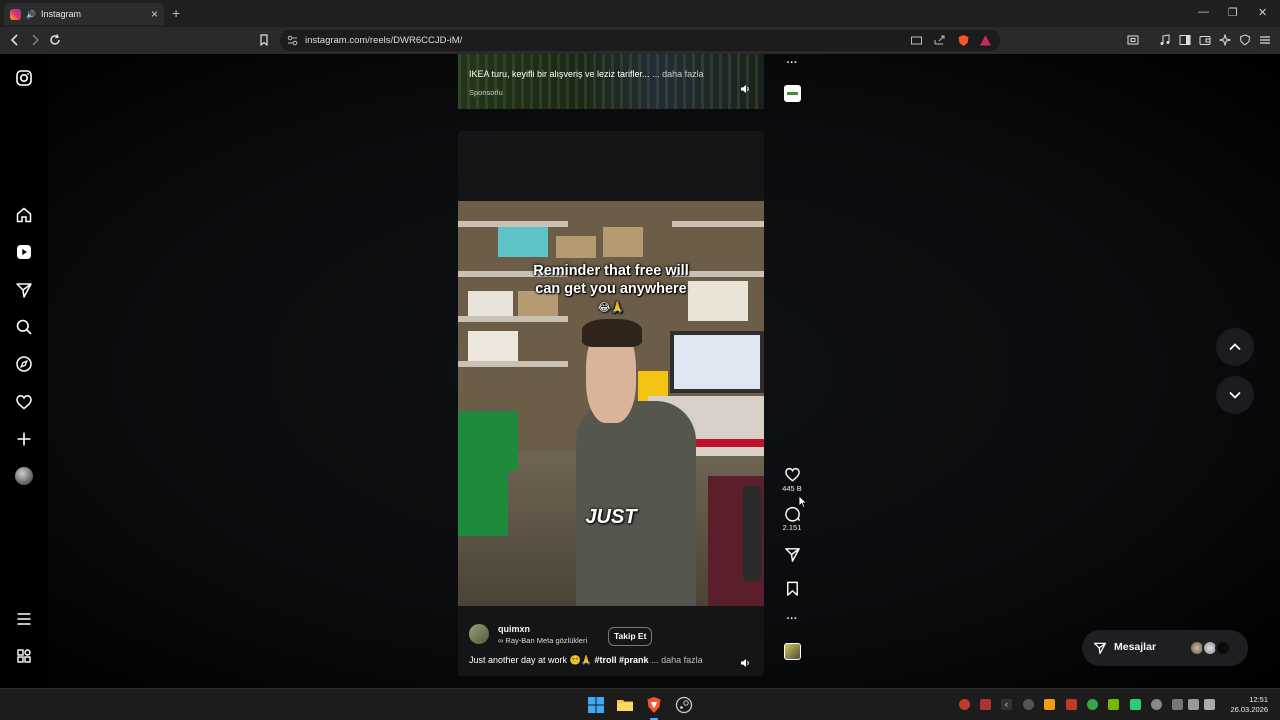 The width and height of the screenshot is (1280, 720). Describe the element at coordinates (802, 501) in the screenshot. I see `mouse-cursor-icon` at that location.